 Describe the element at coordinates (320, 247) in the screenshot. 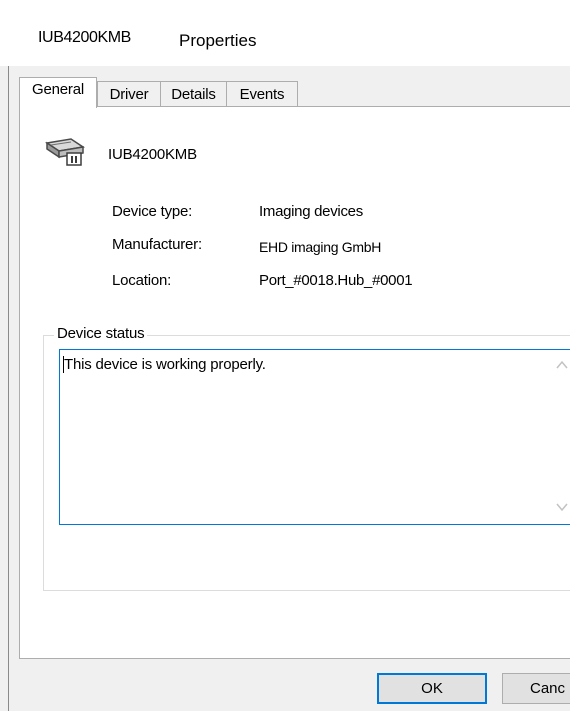

I see `manufacturer-value: EHD imaging GmbH` at that location.